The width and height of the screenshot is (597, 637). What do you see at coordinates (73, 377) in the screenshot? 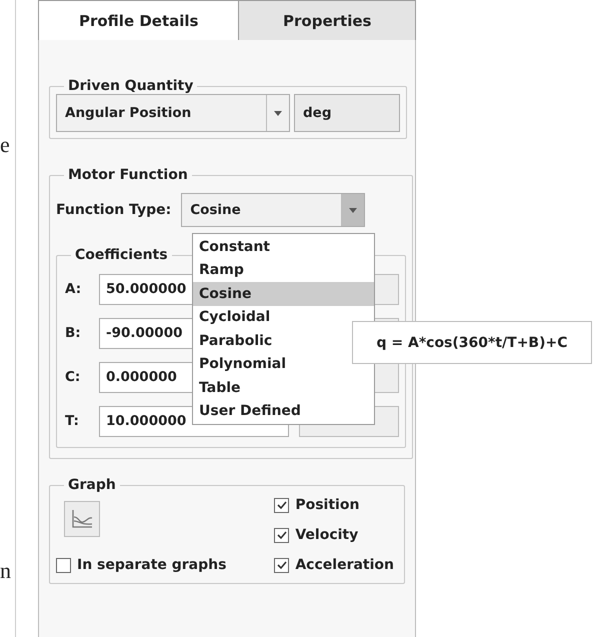
I see `field-label: C:` at bounding box center [73, 377].